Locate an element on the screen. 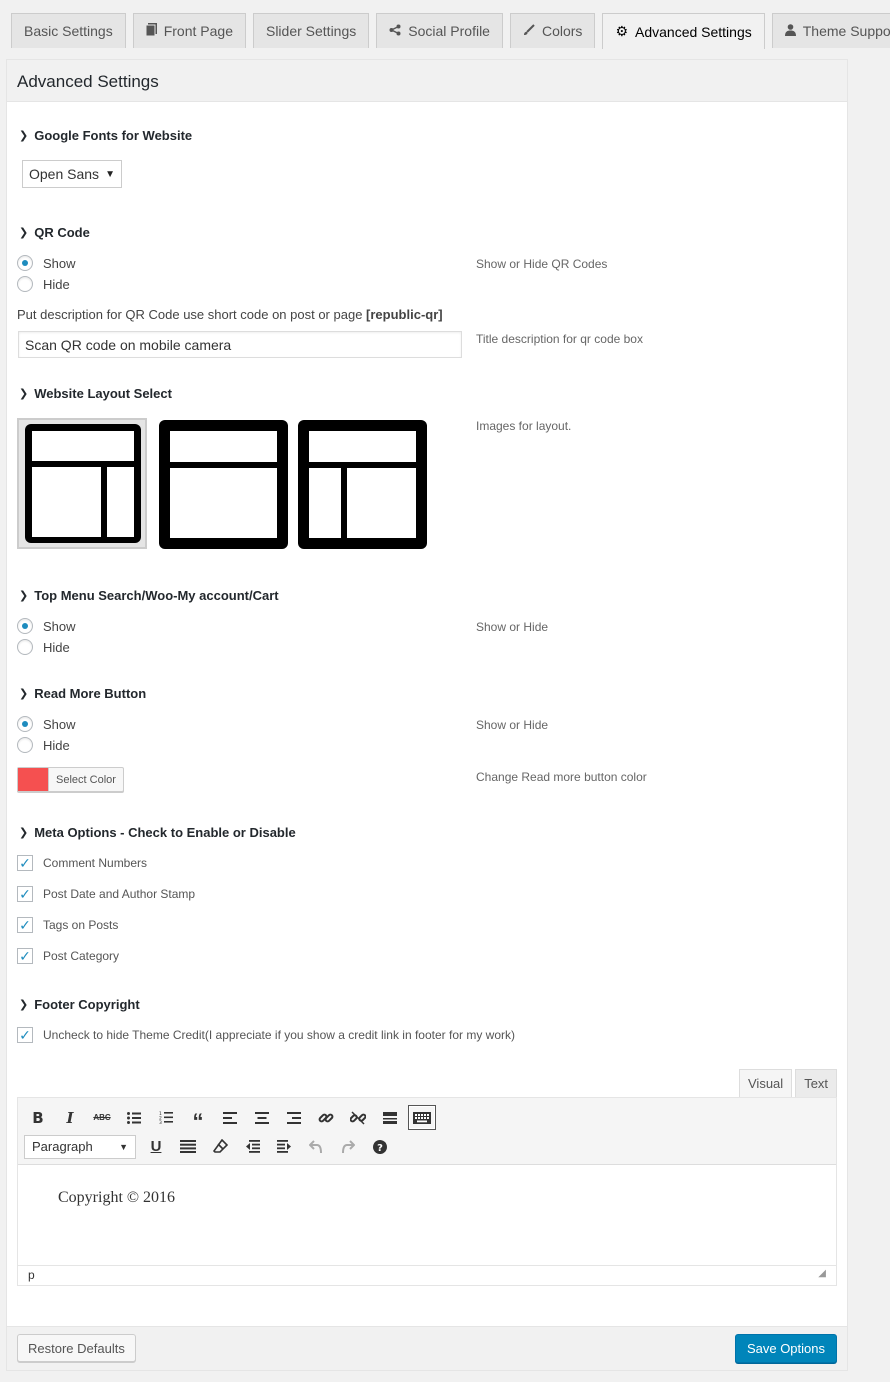  editor-toolbar: B I ABC 123 “ Paragraph ▼ U ? is located at coordinates (427, 1131).